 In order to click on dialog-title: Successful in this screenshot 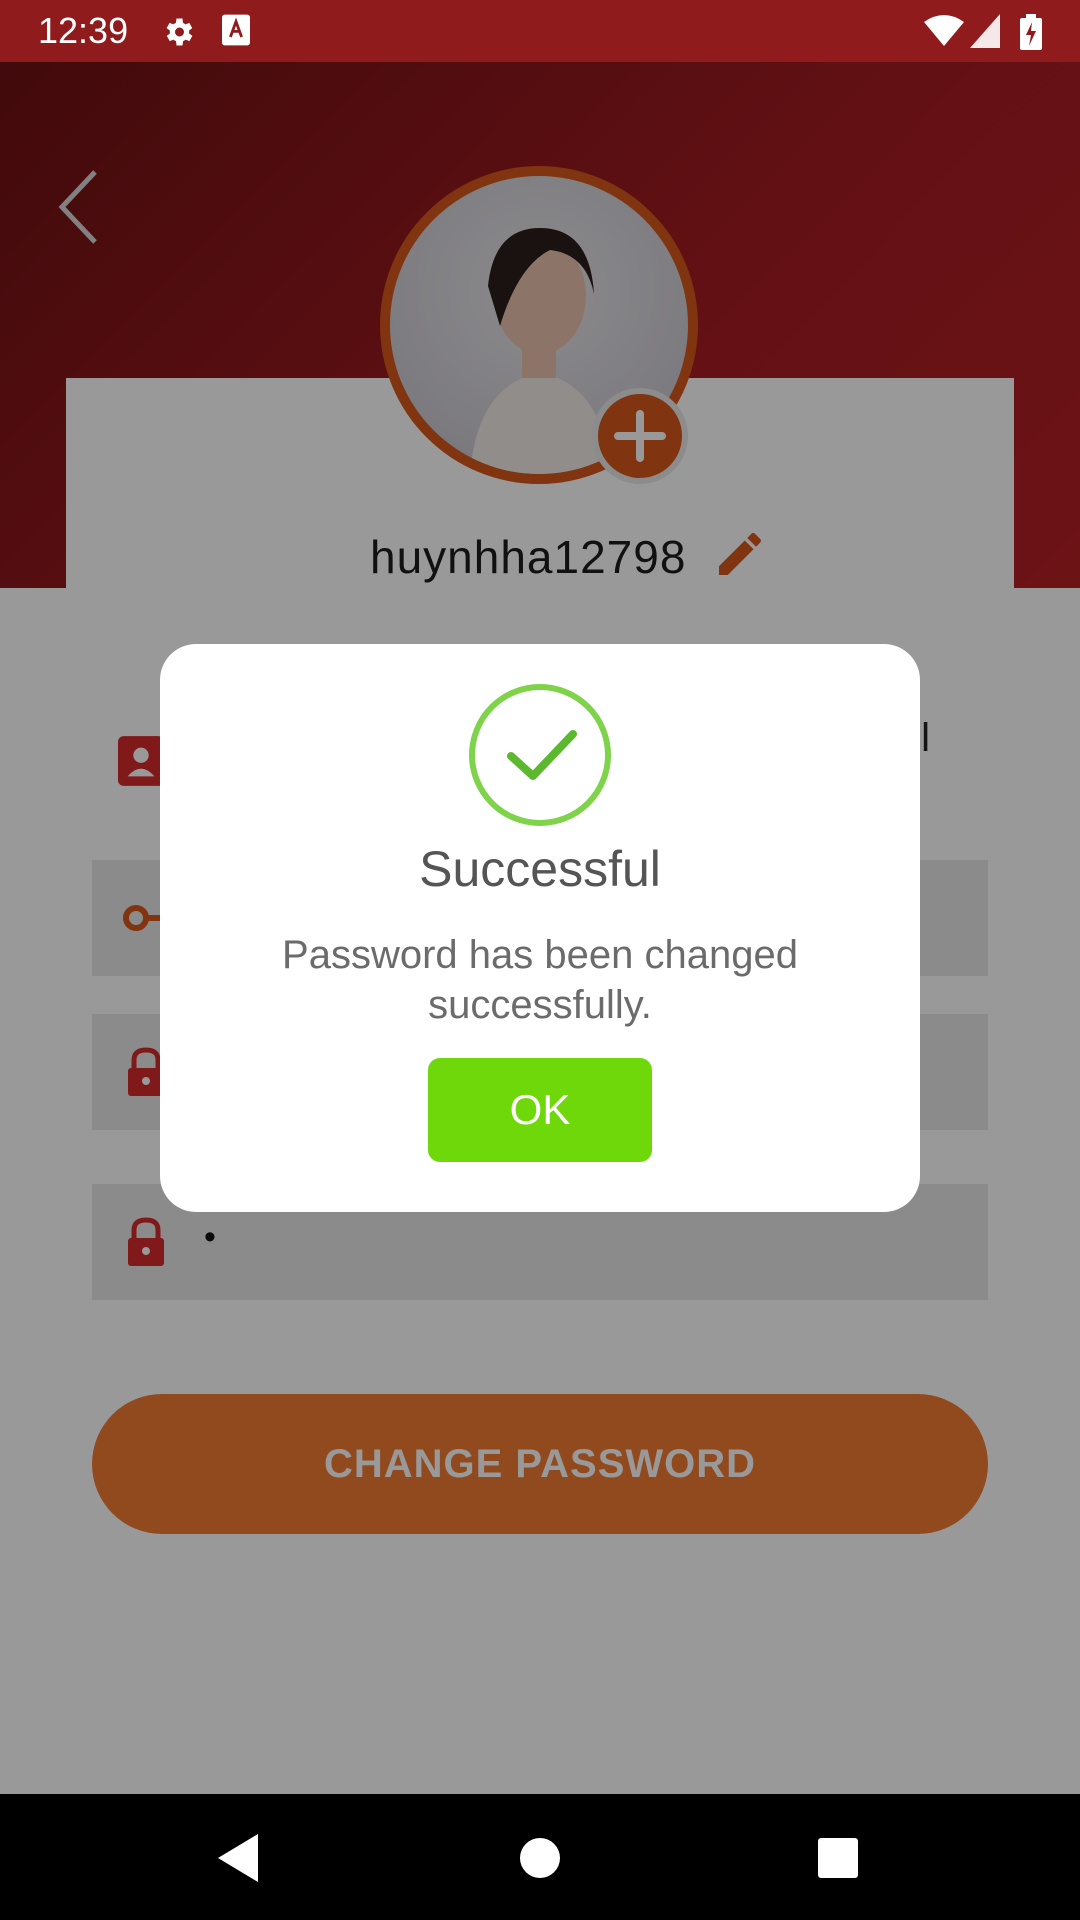, I will do `click(540, 869)`.